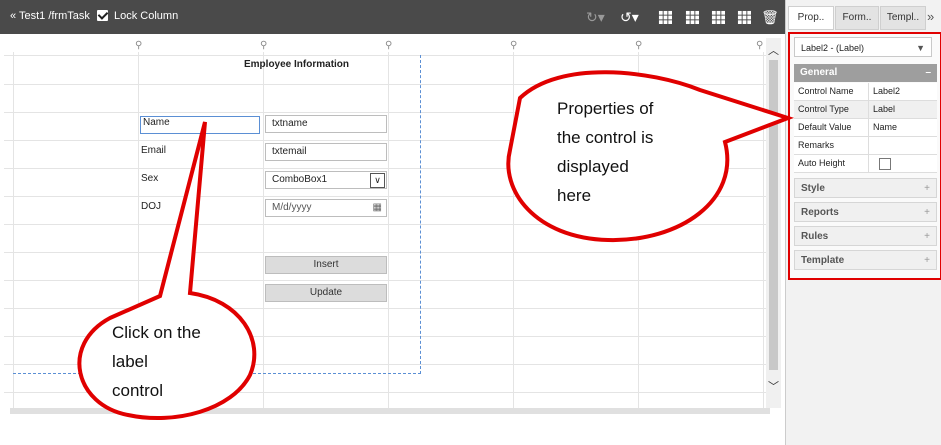 Image resolution: width=941 pixels, height=445 pixels. Describe the element at coordinates (574, 195) in the screenshot. I see `callout-line: here` at that location.